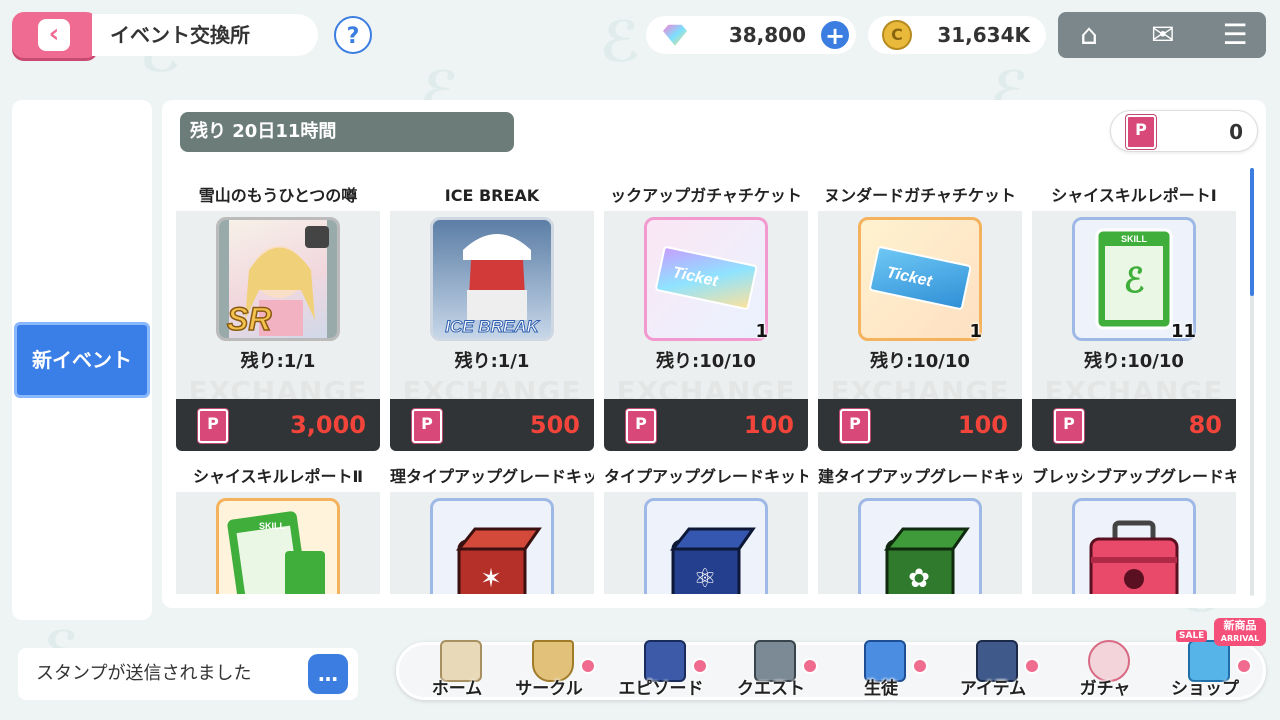 The image size is (1280, 720). What do you see at coordinates (272, 526) in the screenshot?
I see `svg-text: SKILL` at bounding box center [272, 526].